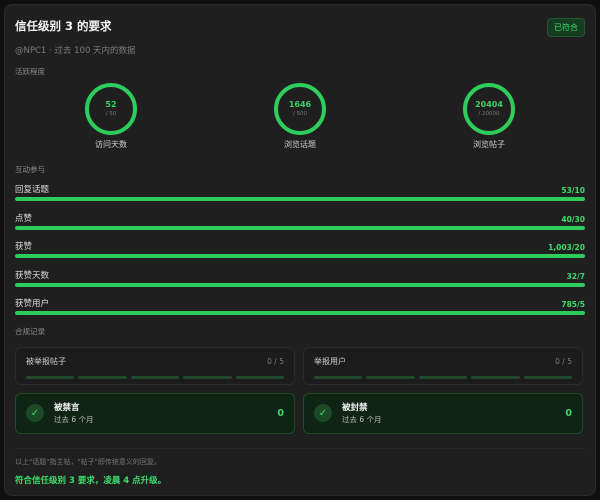 The width and height of the screenshot is (600, 500). I want to click on ring-max: / 50, so click(111, 114).